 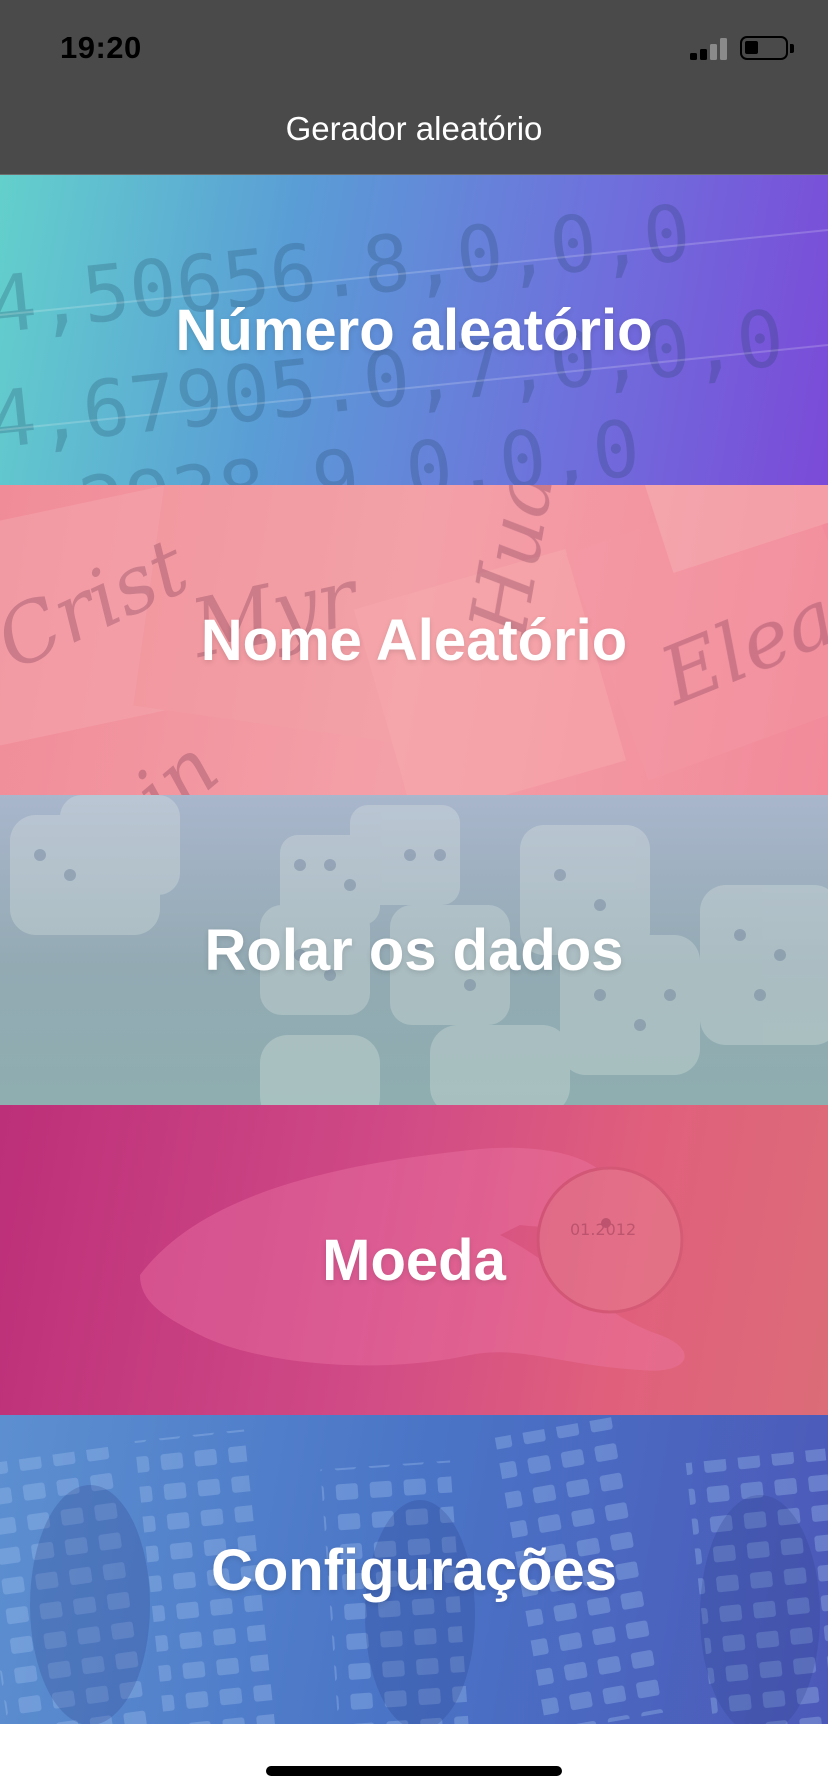 What do you see at coordinates (414, 128) in the screenshot?
I see `page-title: Gerador aleatório` at bounding box center [414, 128].